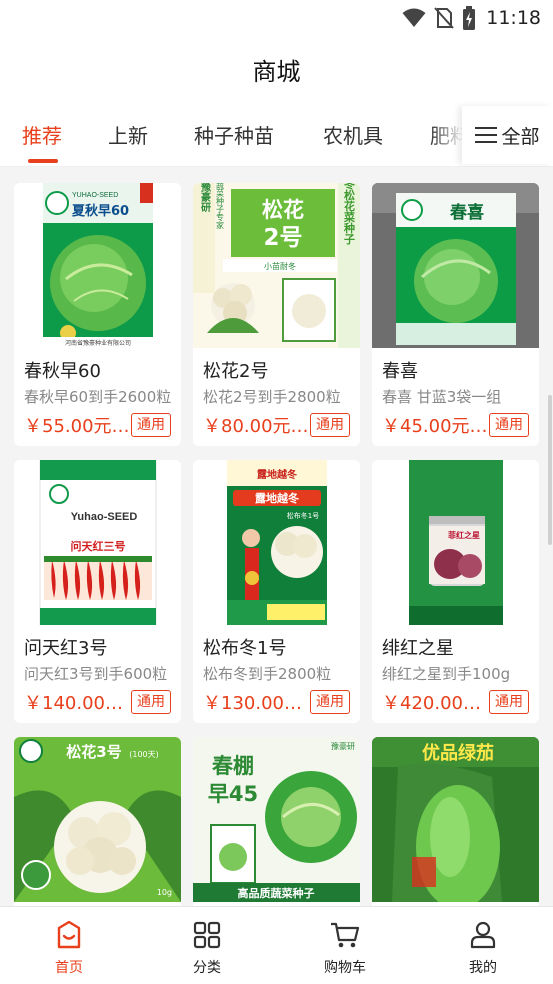 The height and width of the screenshot is (984, 553). I want to click on product-image: 优品绿茄, so click(455, 819).